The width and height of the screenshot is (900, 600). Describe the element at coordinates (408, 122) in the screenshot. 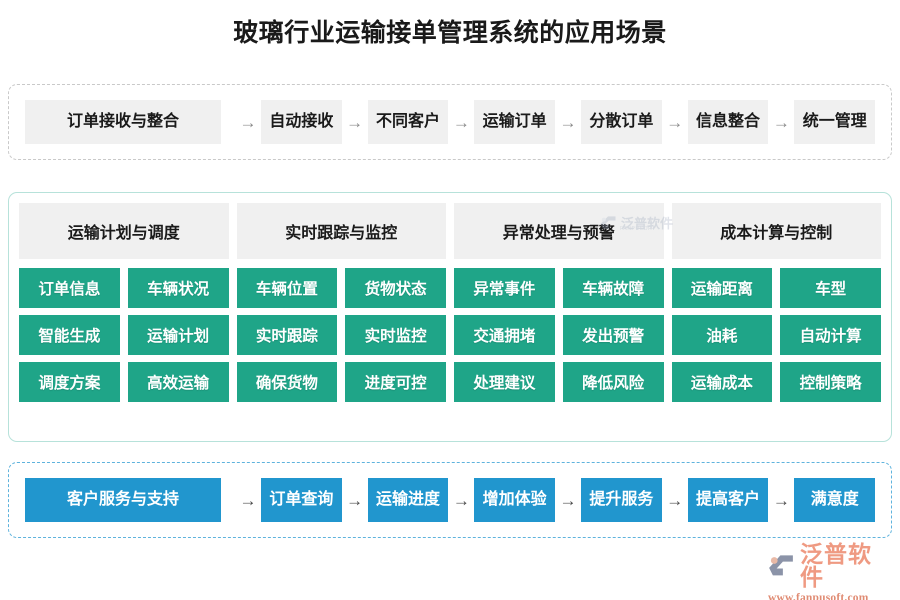

I see `flow-top-step-2: 不同客户` at that location.